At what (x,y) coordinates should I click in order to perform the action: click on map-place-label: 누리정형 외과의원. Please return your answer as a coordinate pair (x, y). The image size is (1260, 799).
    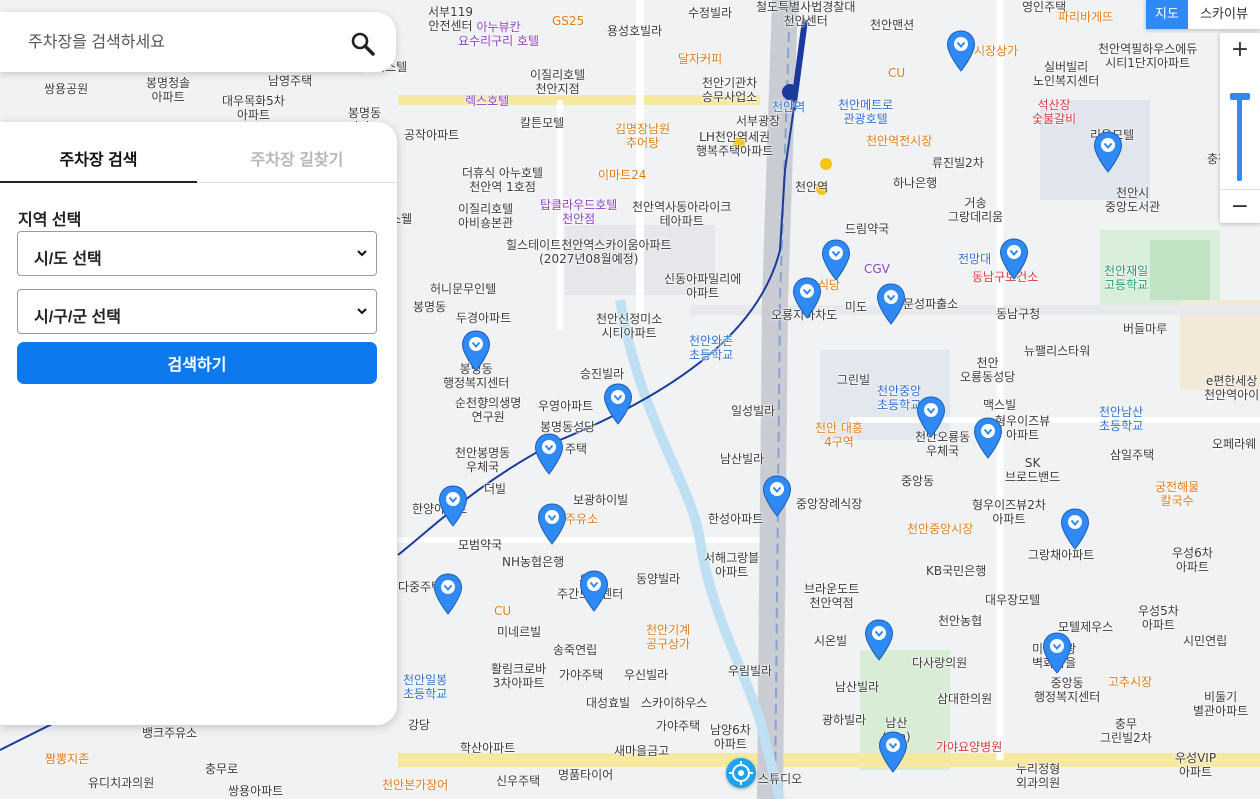
    Looking at the image, I should click on (1038, 776).